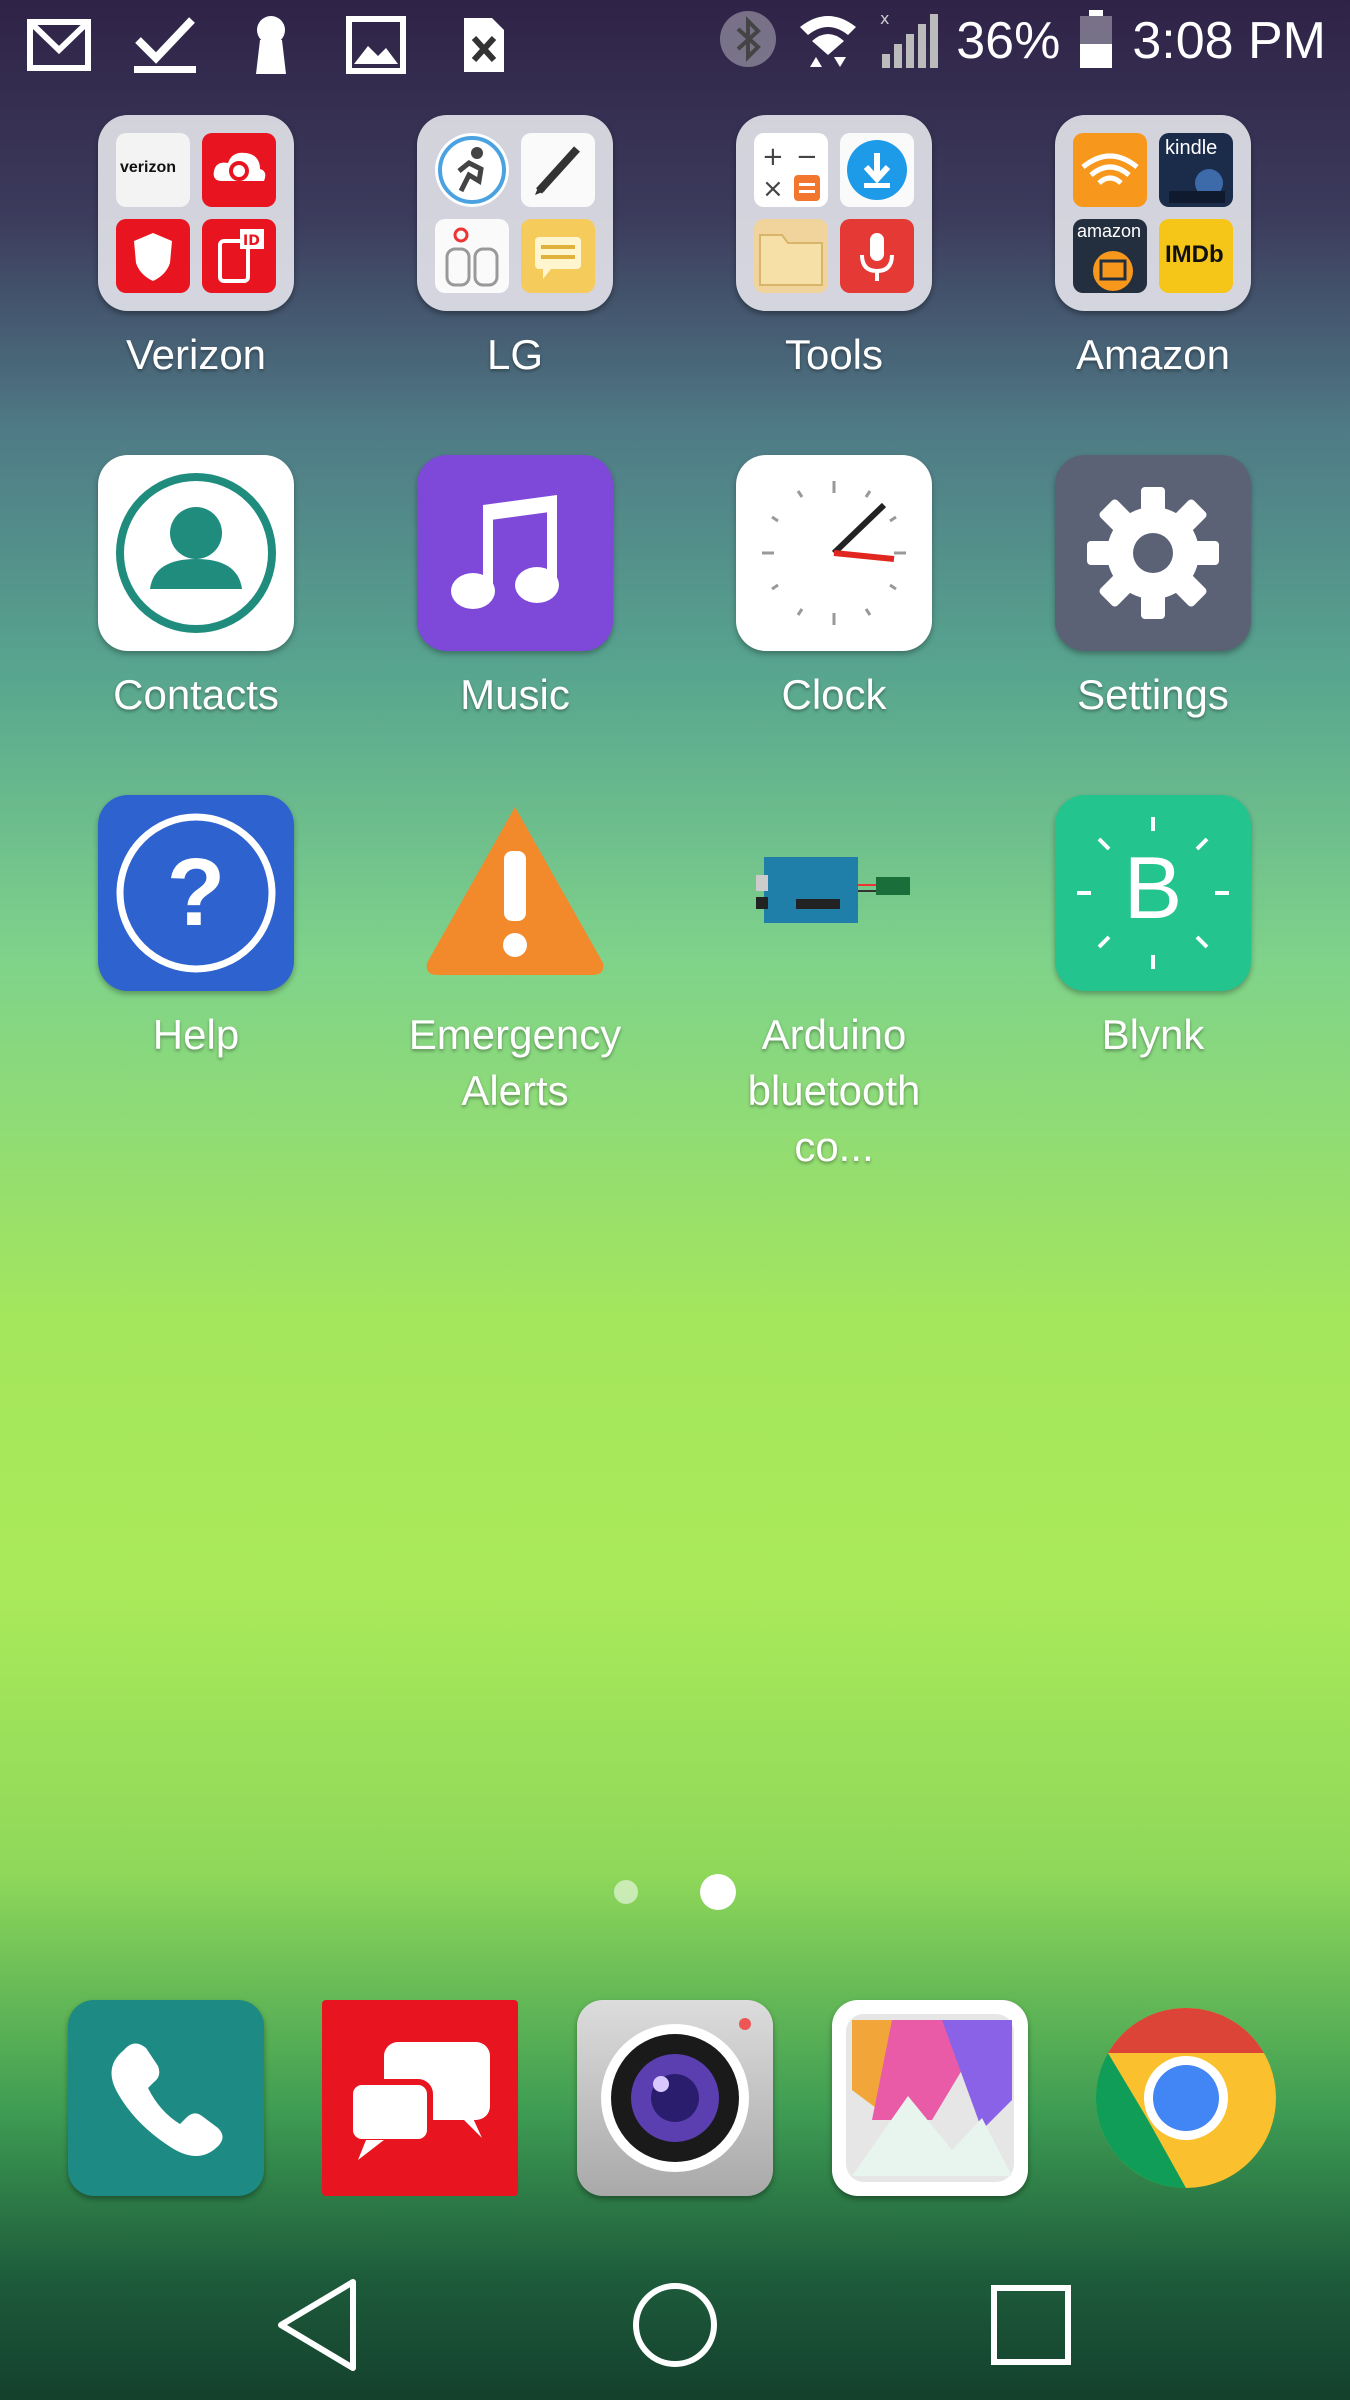 Image resolution: width=1350 pixels, height=2400 pixels. I want to click on chrome-icon, so click(1185, 2098).